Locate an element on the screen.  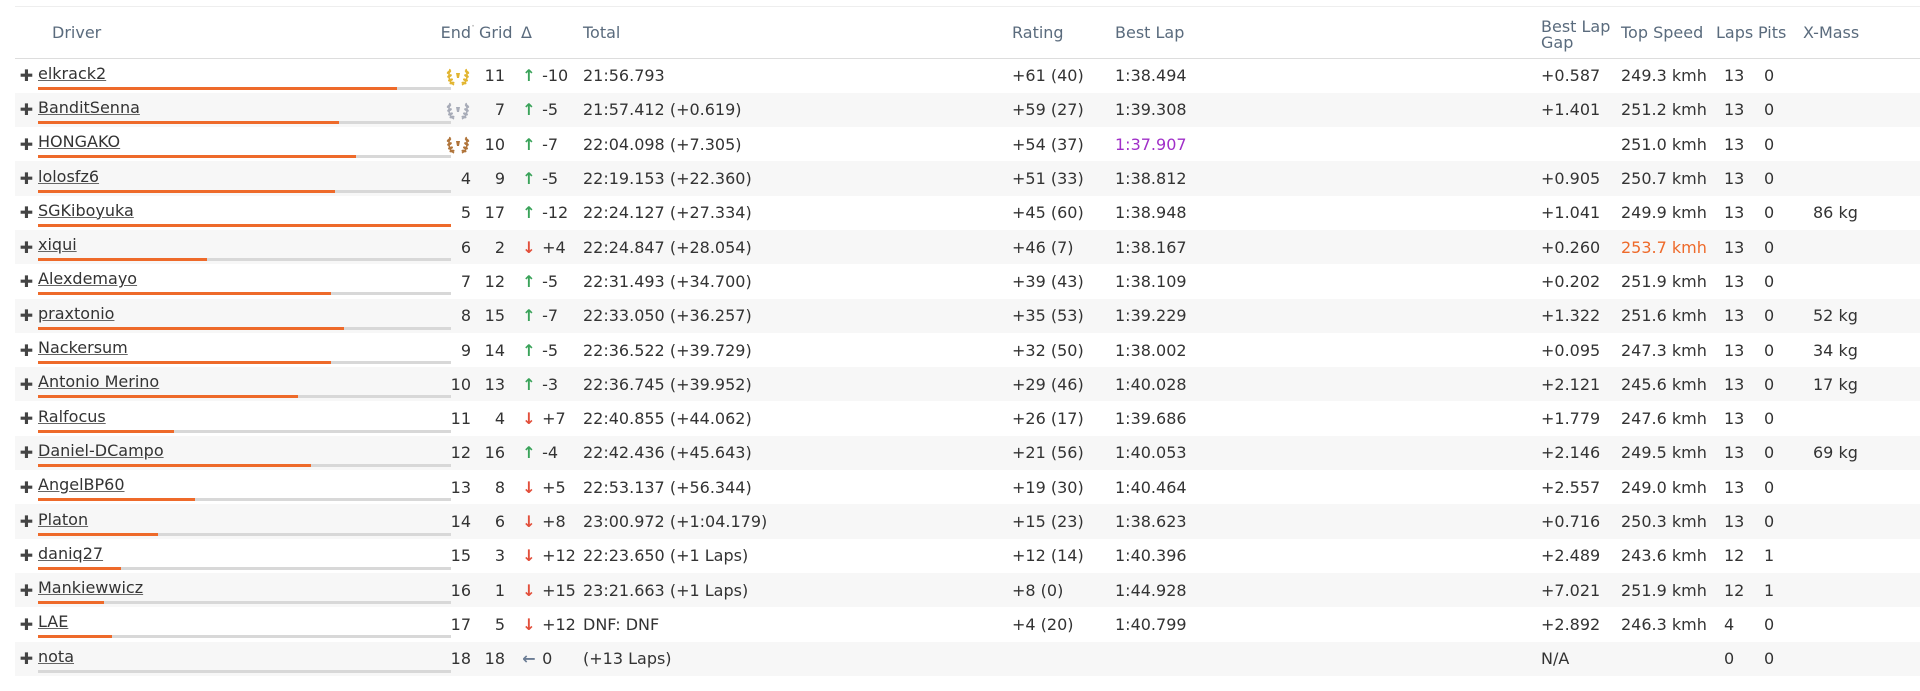
driver-name-link: daniq27 is located at coordinates (70, 553).